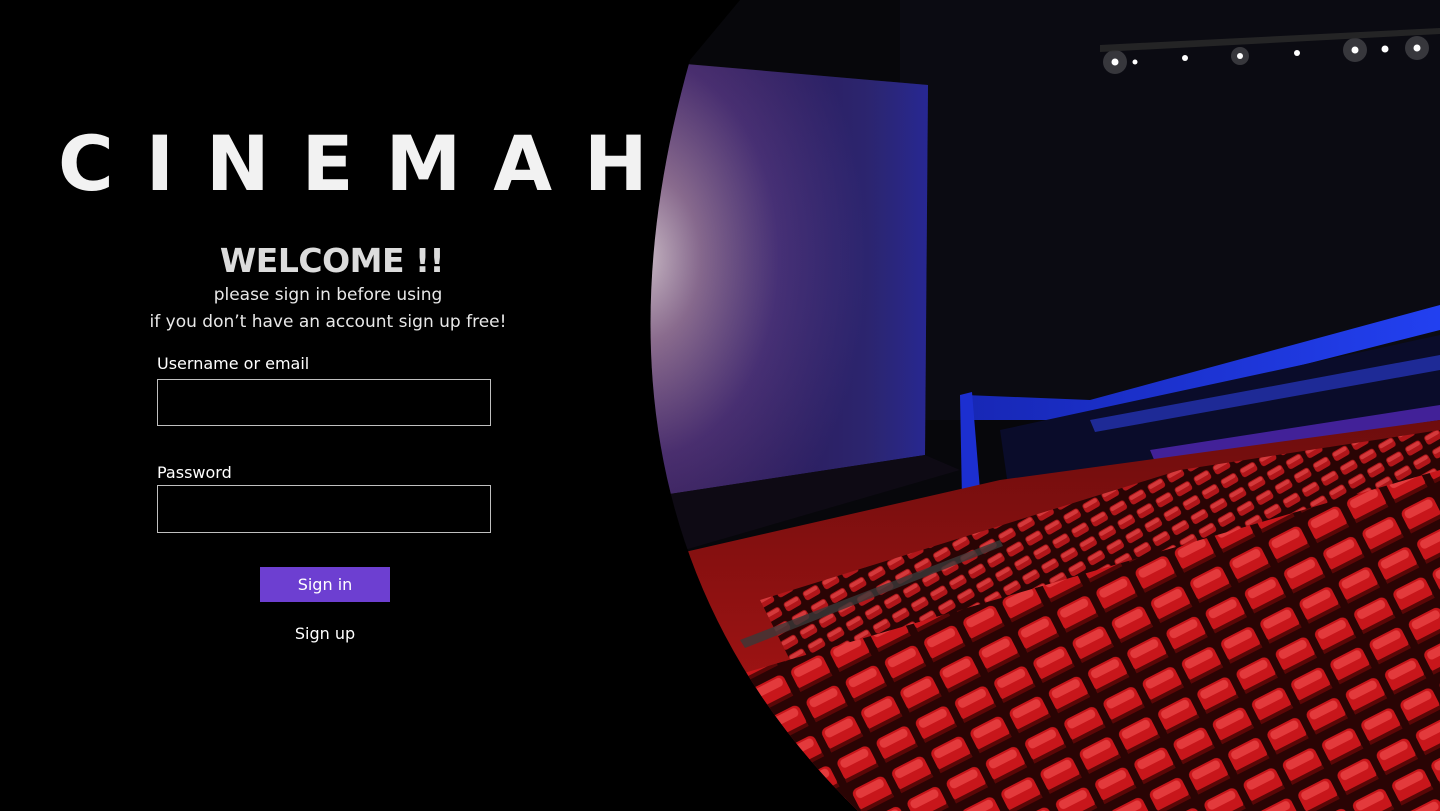 This screenshot has height=811, width=1440. What do you see at coordinates (324, 402) in the screenshot?
I see `username-input` at bounding box center [324, 402].